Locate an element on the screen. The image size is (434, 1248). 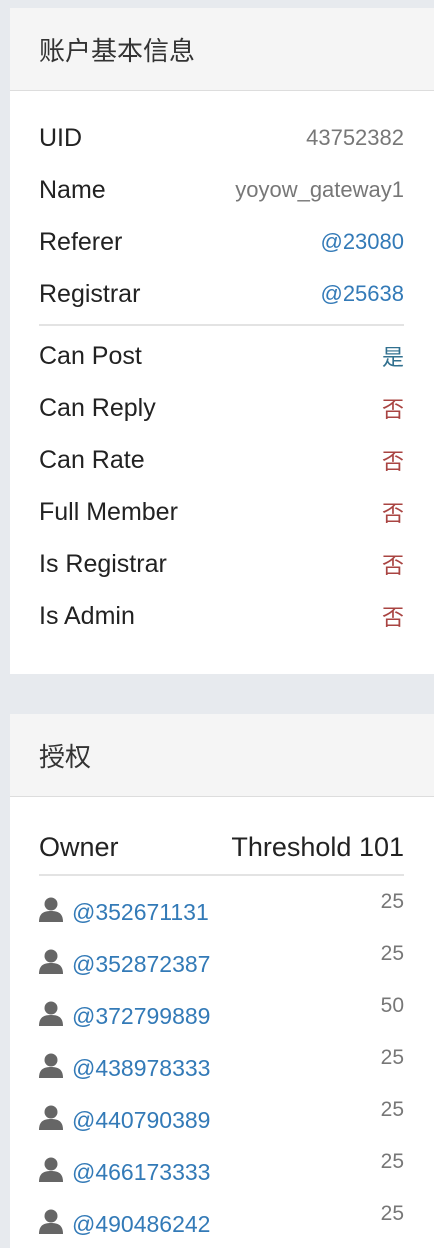
authority-account-link: @466173333 is located at coordinates (141, 1172).